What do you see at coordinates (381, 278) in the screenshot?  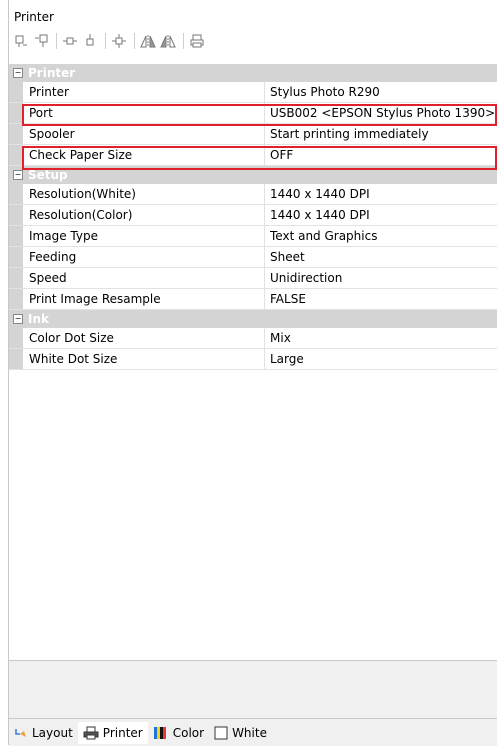 I see `property-value: Unidirection` at bounding box center [381, 278].